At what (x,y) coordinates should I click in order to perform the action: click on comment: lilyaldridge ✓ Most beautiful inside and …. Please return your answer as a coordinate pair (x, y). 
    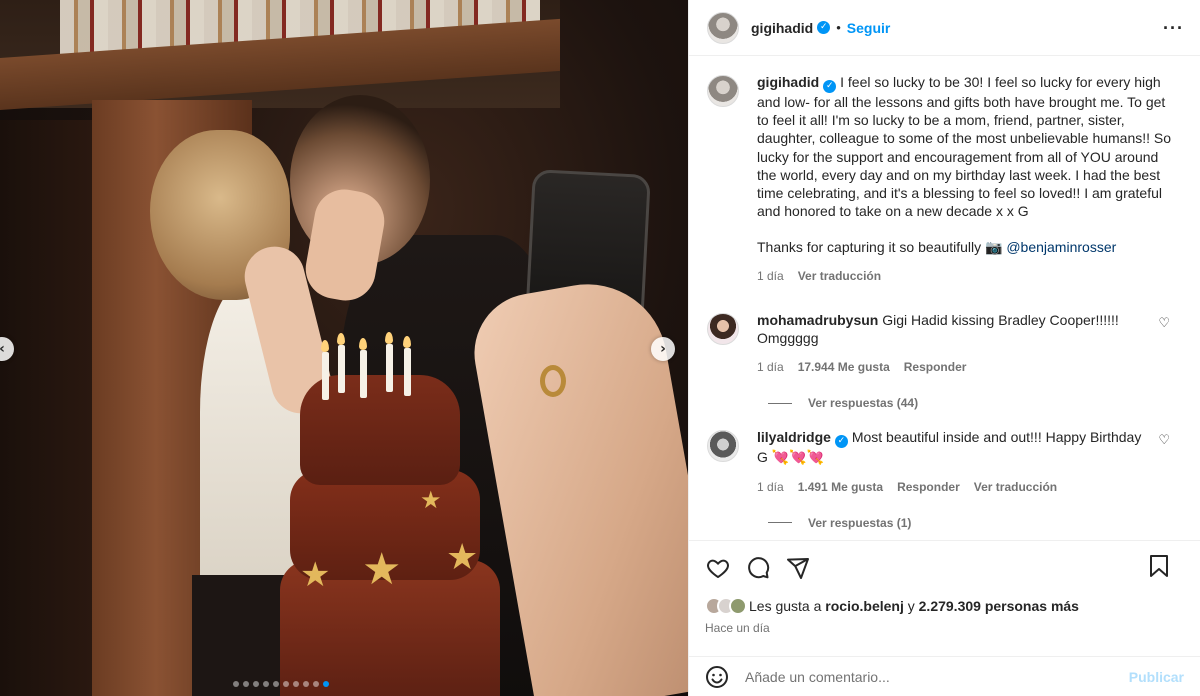
    Looking at the image, I should click on (945, 461).